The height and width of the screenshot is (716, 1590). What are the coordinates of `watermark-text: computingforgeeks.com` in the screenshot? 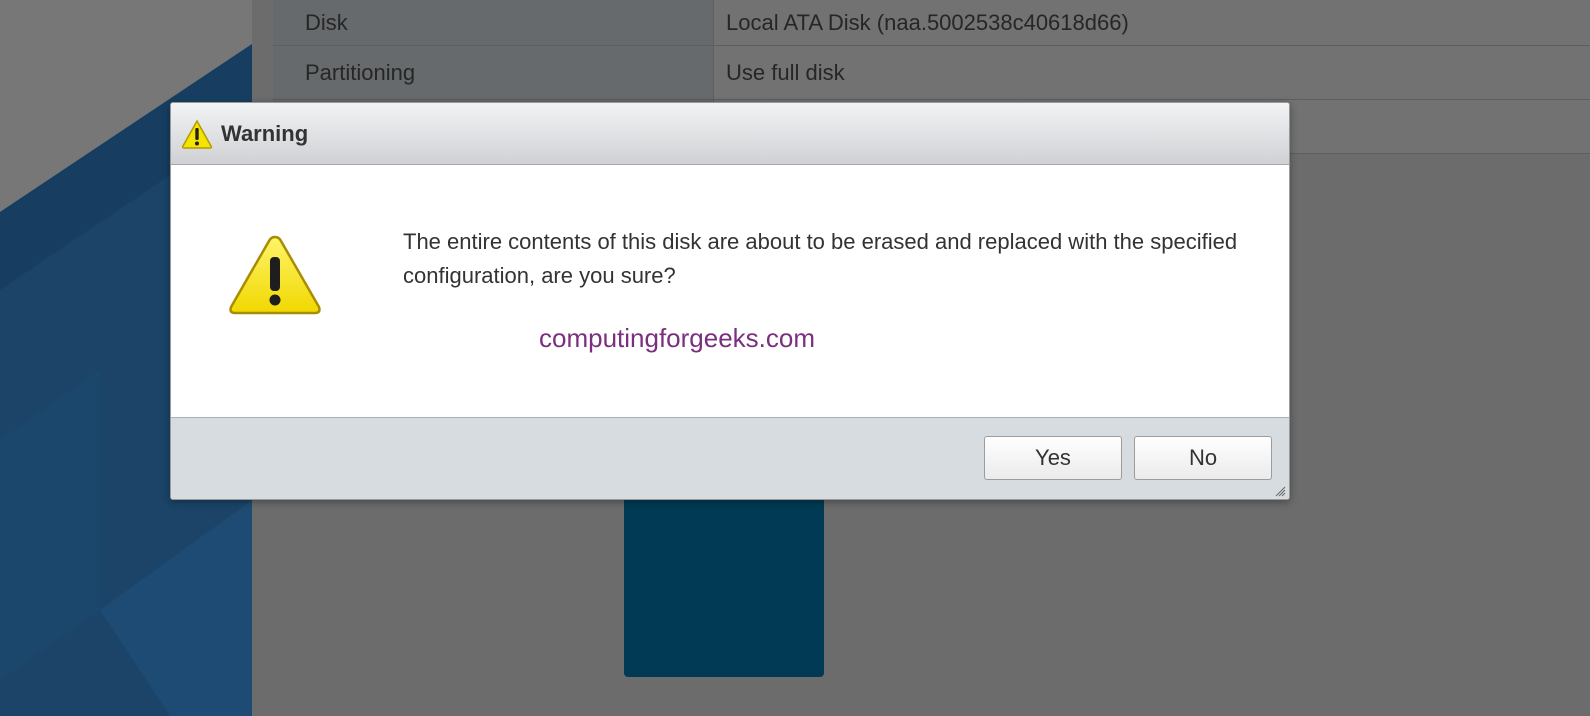 It's located at (677, 338).